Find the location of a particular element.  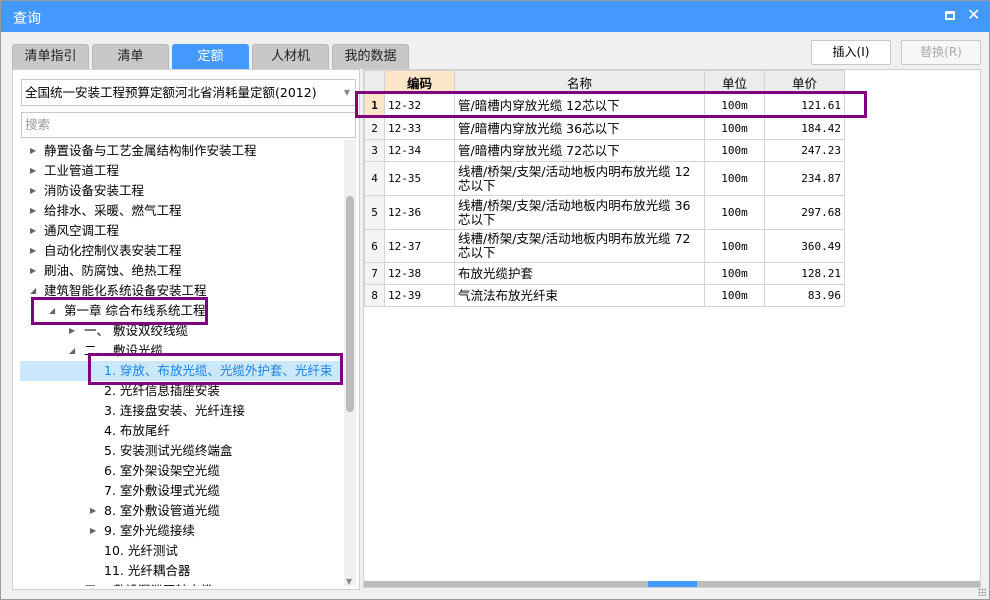

tree-node-label: 静置设备与工艺金属结构制作安装工程 is located at coordinates (150, 150).